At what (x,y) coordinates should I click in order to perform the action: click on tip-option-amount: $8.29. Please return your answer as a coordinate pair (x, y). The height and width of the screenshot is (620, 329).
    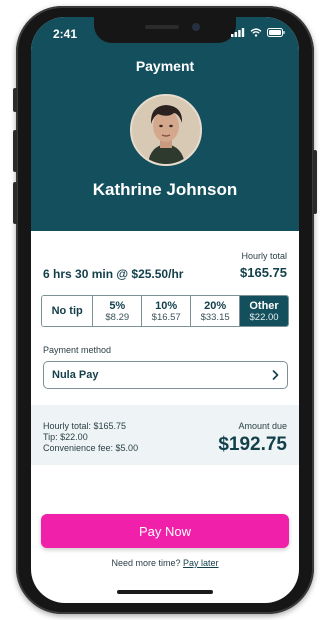
    Looking at the image, I should click on (117, 317).